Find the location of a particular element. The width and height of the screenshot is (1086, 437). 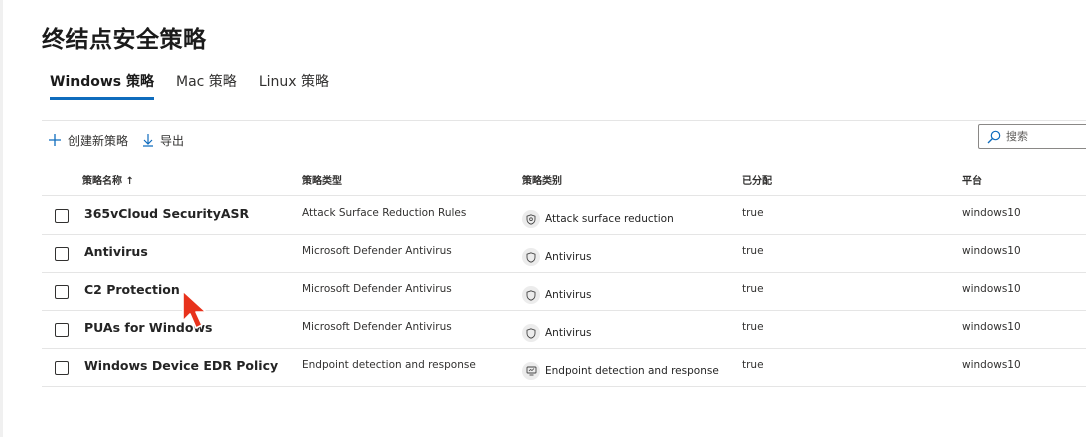

search-box is located at coordinates (1032, 136).